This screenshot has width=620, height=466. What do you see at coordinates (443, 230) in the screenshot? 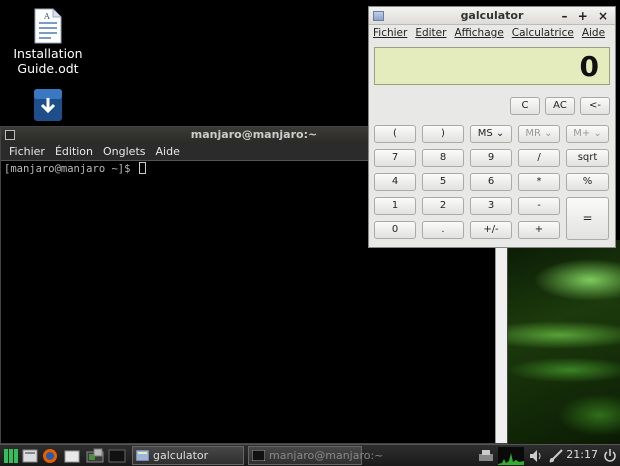
I see `decimal-point-button: .` at bounding box center [443, 230].